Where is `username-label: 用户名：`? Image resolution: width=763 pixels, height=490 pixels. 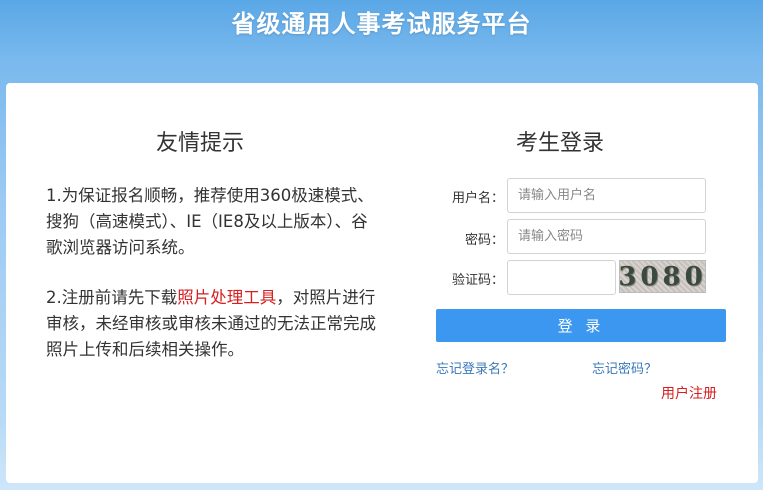 username-label: 用户名： is located at coordinates (477, 198).